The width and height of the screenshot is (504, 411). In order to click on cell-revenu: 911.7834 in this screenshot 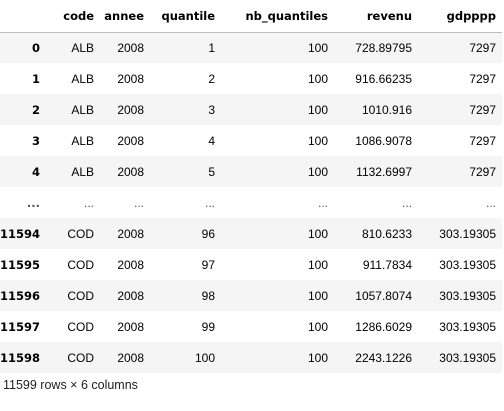, I will do `click(387, 264)`.